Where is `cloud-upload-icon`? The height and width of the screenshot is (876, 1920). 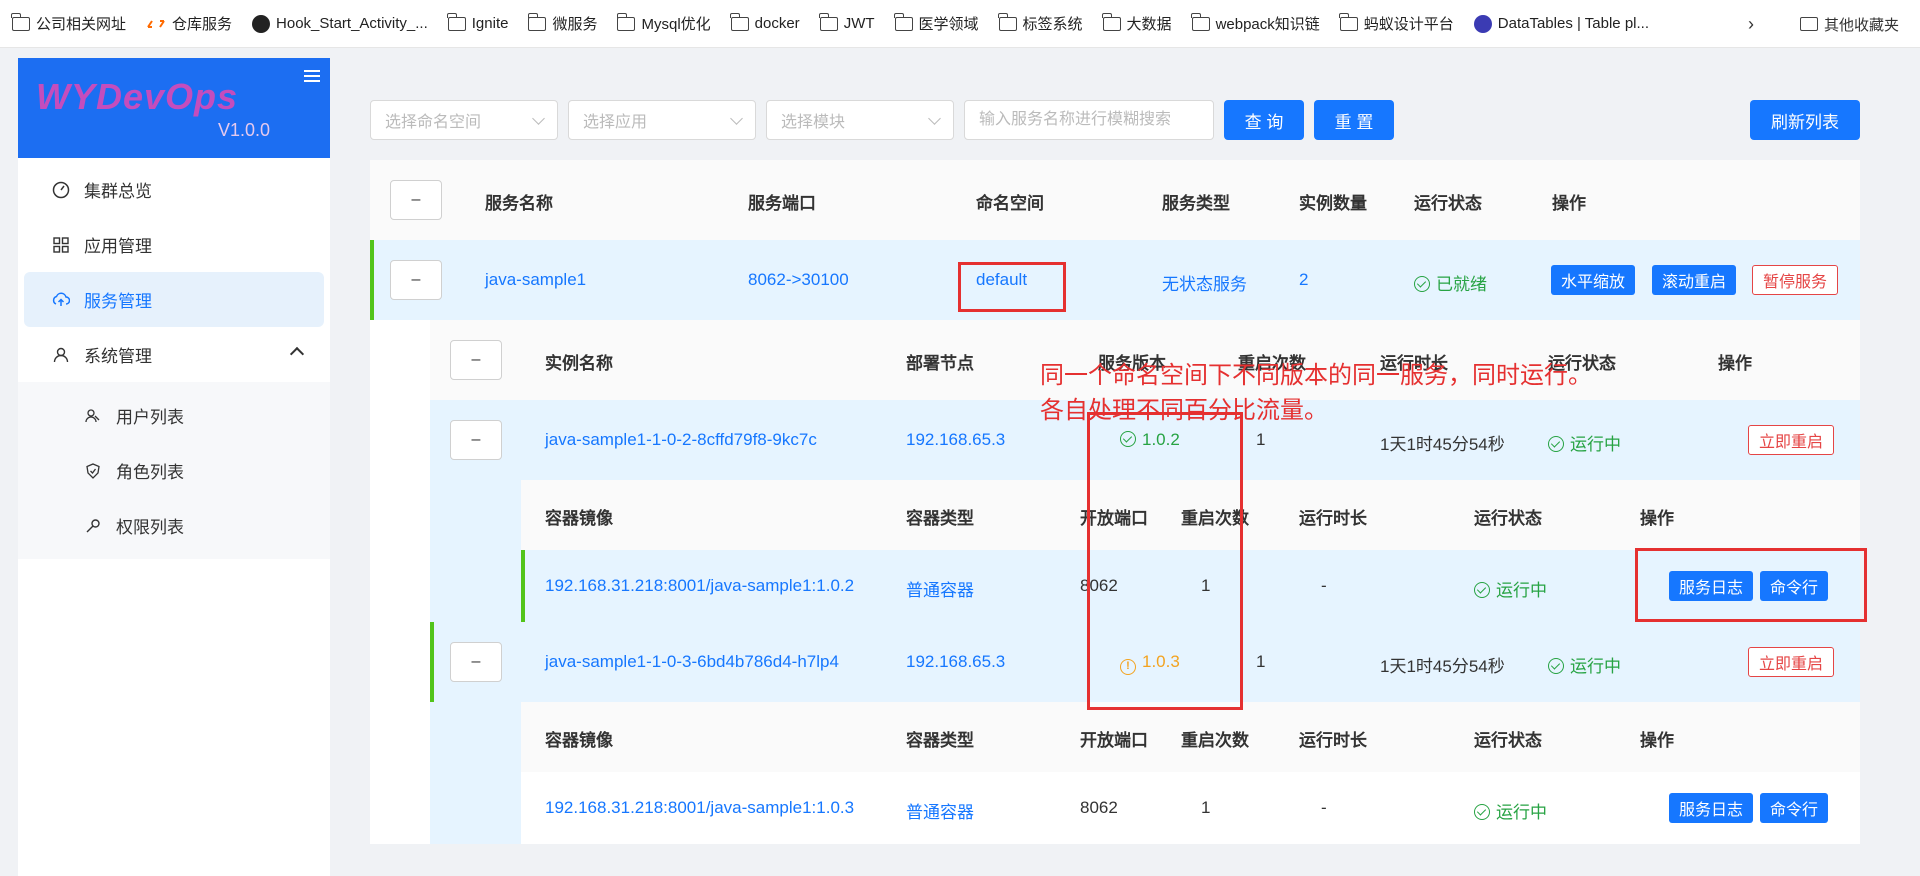 cloud-upload-icon is located at coordinates (61, 300).